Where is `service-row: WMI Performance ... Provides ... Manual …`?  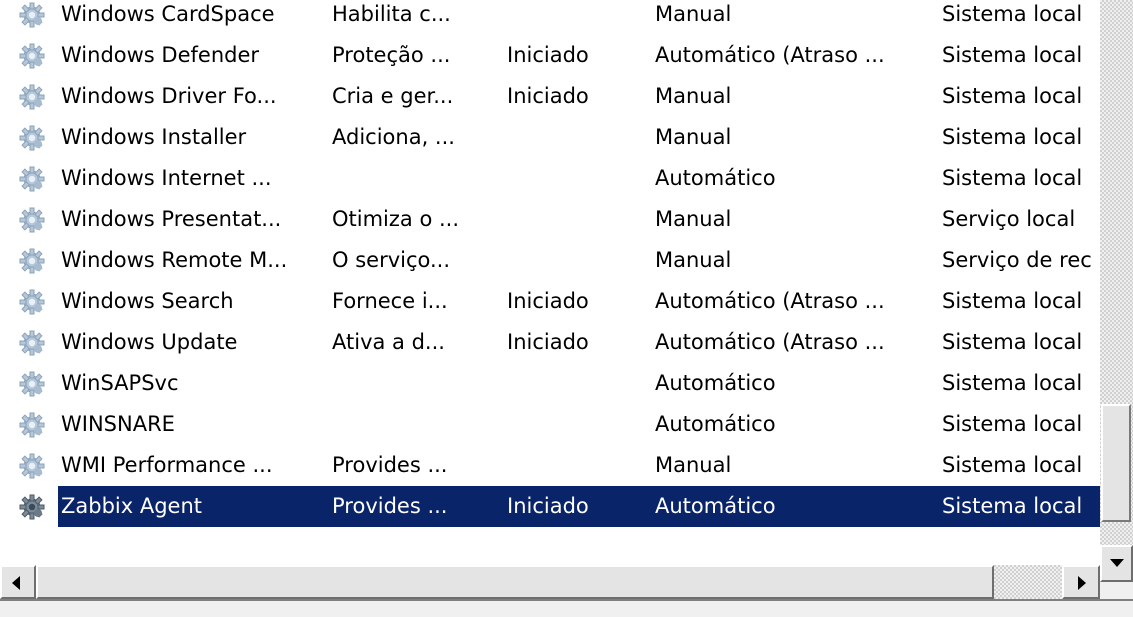 service-row: WMI Performance ... Provides ... Manual … is located at coordinates (550, 465).